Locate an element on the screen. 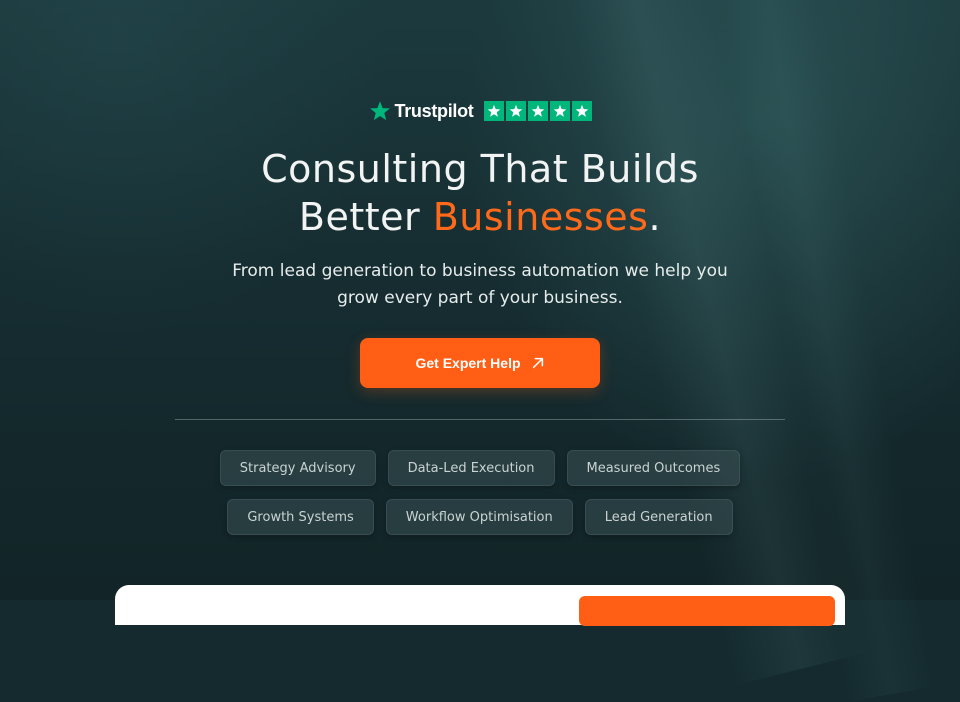 The width and height of the screenshot is (960, 702). arrow-up-right-icon is located at coordinates (537, 363).